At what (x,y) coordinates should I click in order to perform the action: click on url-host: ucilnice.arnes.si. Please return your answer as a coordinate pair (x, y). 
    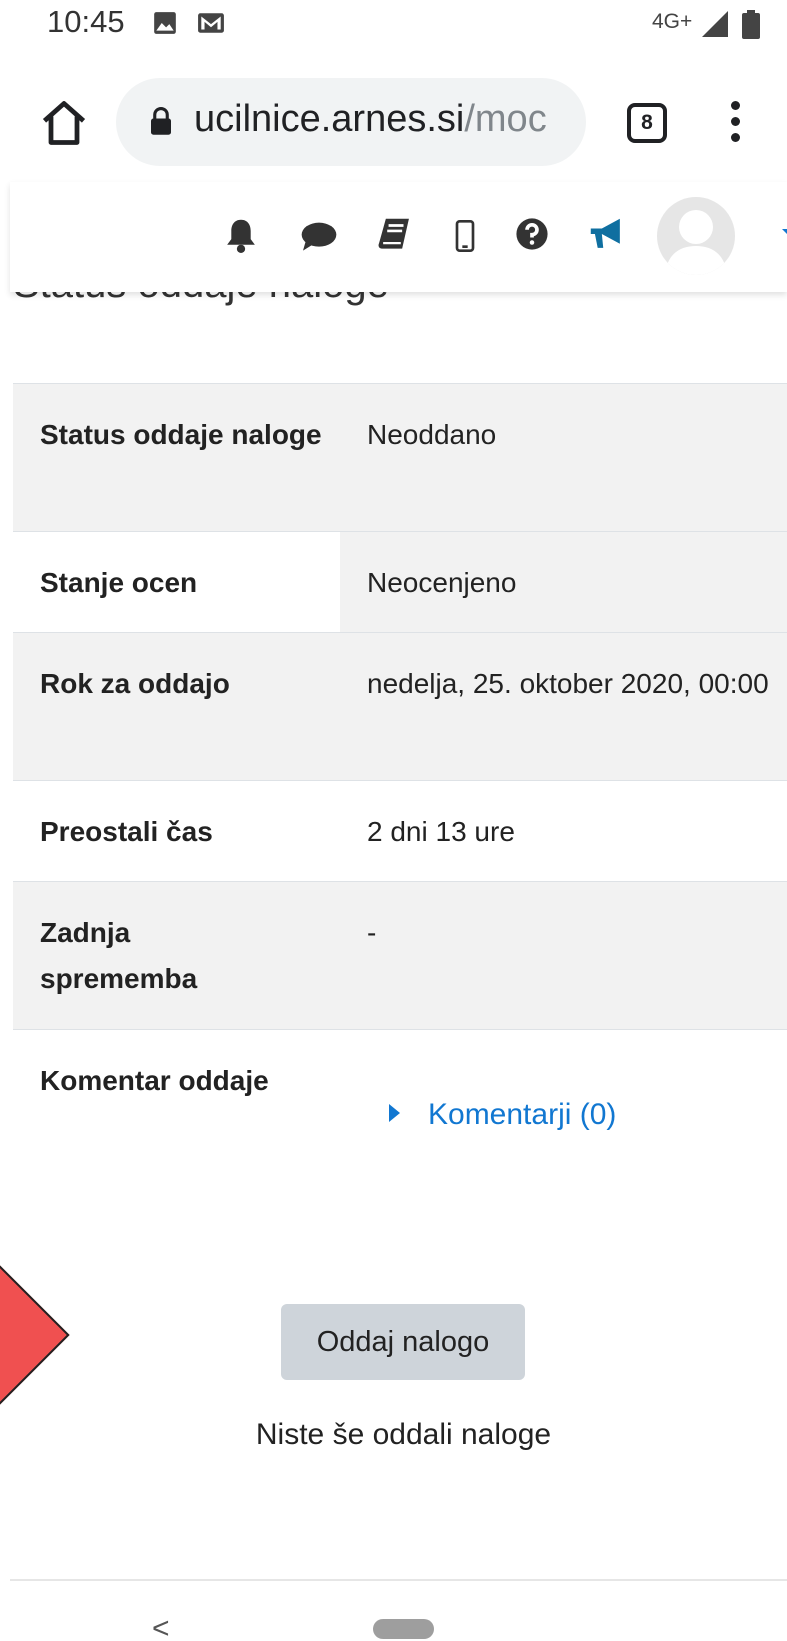
    Looking at the image, I should click on (329, 119).